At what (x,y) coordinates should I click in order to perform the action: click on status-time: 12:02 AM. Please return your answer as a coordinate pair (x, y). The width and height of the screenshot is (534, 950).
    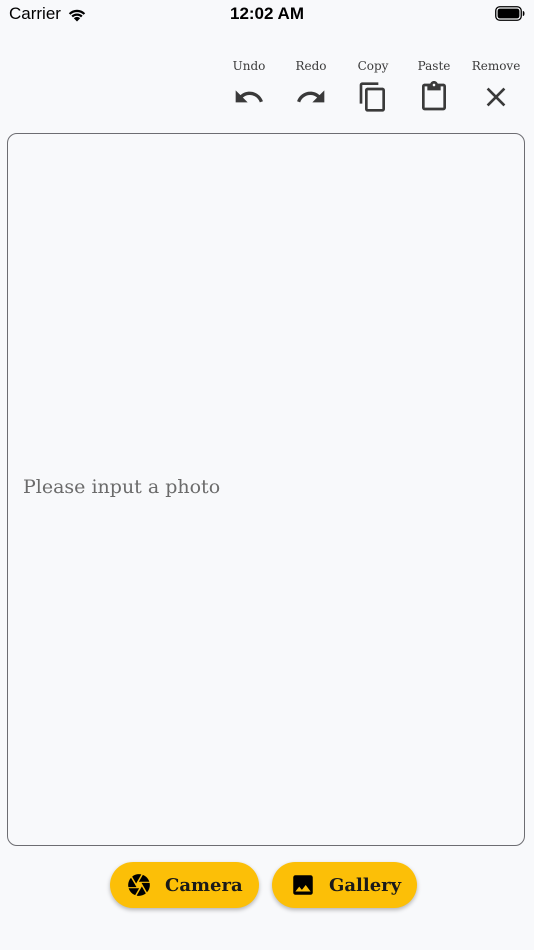
    Looking at the image, I should click on (266, 13).